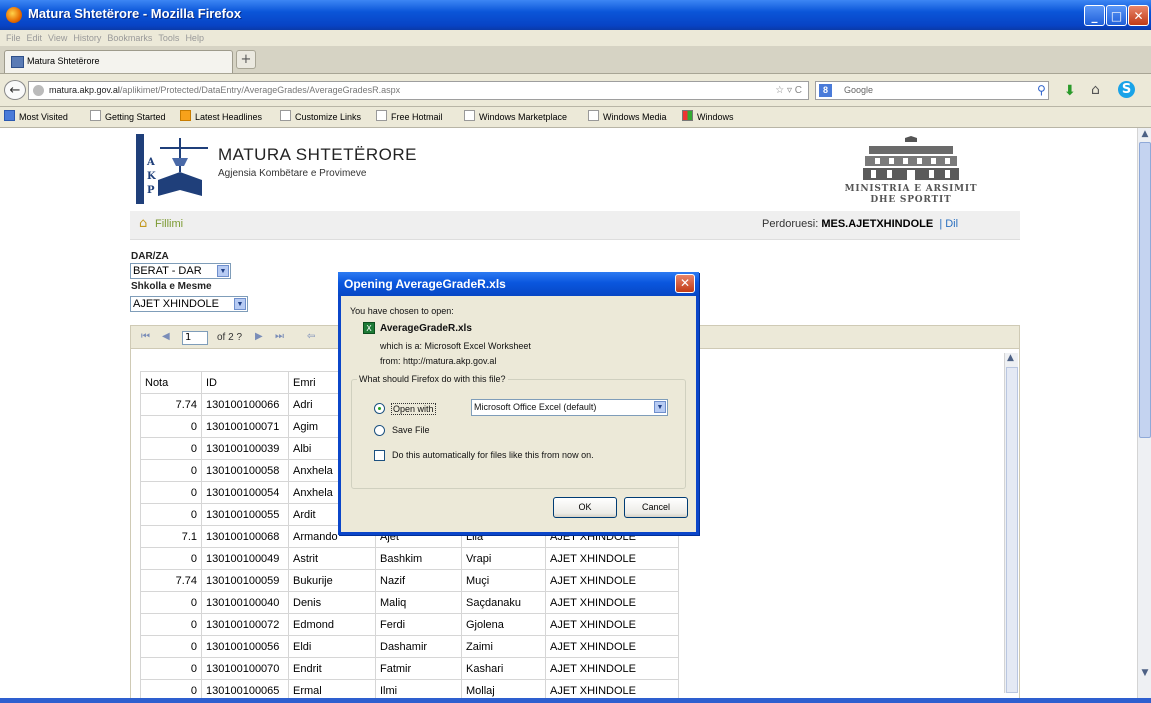  I want to click on save-file-label: Save File, so click(411, 430).